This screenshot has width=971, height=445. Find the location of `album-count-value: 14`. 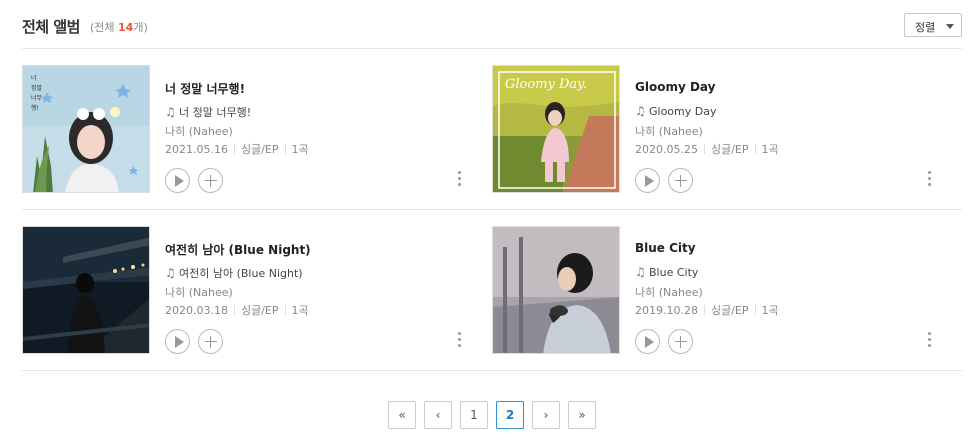

album-count-value: 14 is located at coordinates (126, 27).